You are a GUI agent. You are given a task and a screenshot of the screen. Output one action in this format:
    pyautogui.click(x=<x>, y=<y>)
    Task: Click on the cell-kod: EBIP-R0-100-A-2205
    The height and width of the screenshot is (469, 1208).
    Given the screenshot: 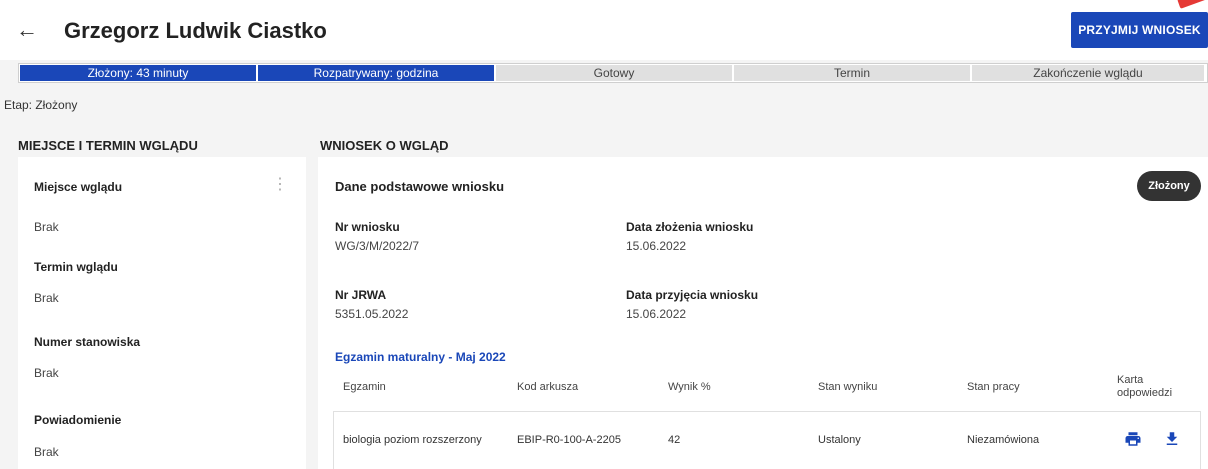 What is the action you would take?
    pyautogui.click(x=569, y=440)
    